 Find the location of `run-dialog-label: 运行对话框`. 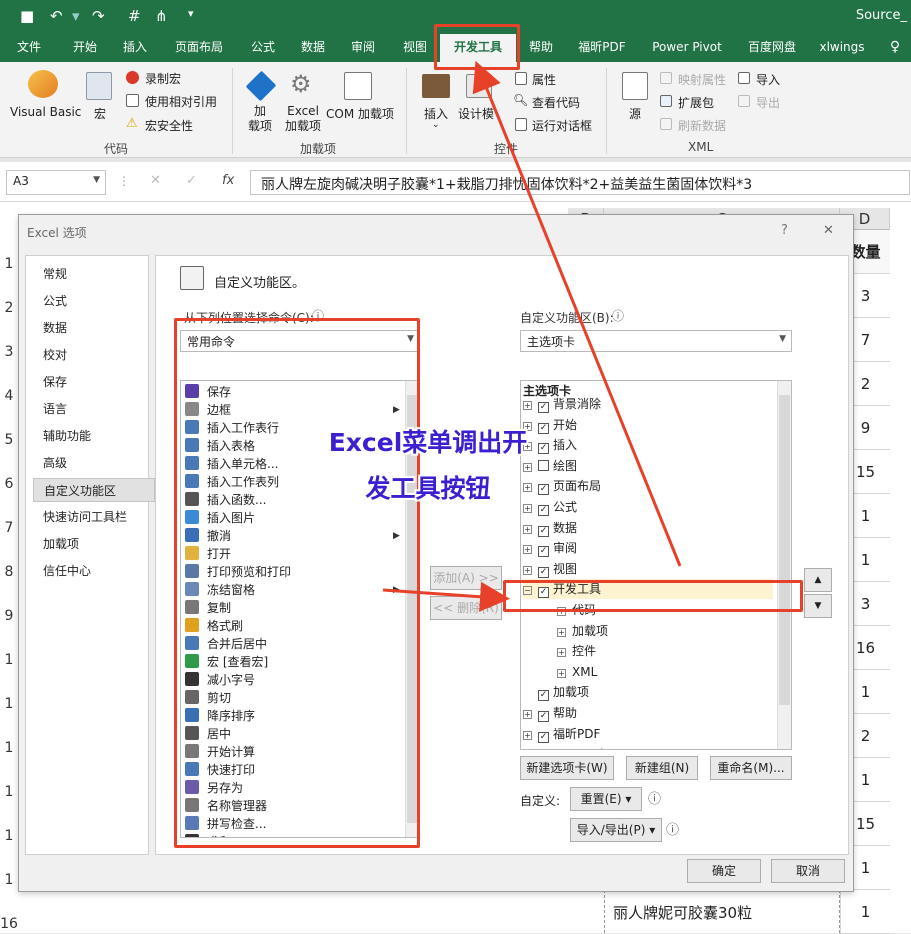

run-dialog-label: 运行对话框 is located at coordinates (562, 125).